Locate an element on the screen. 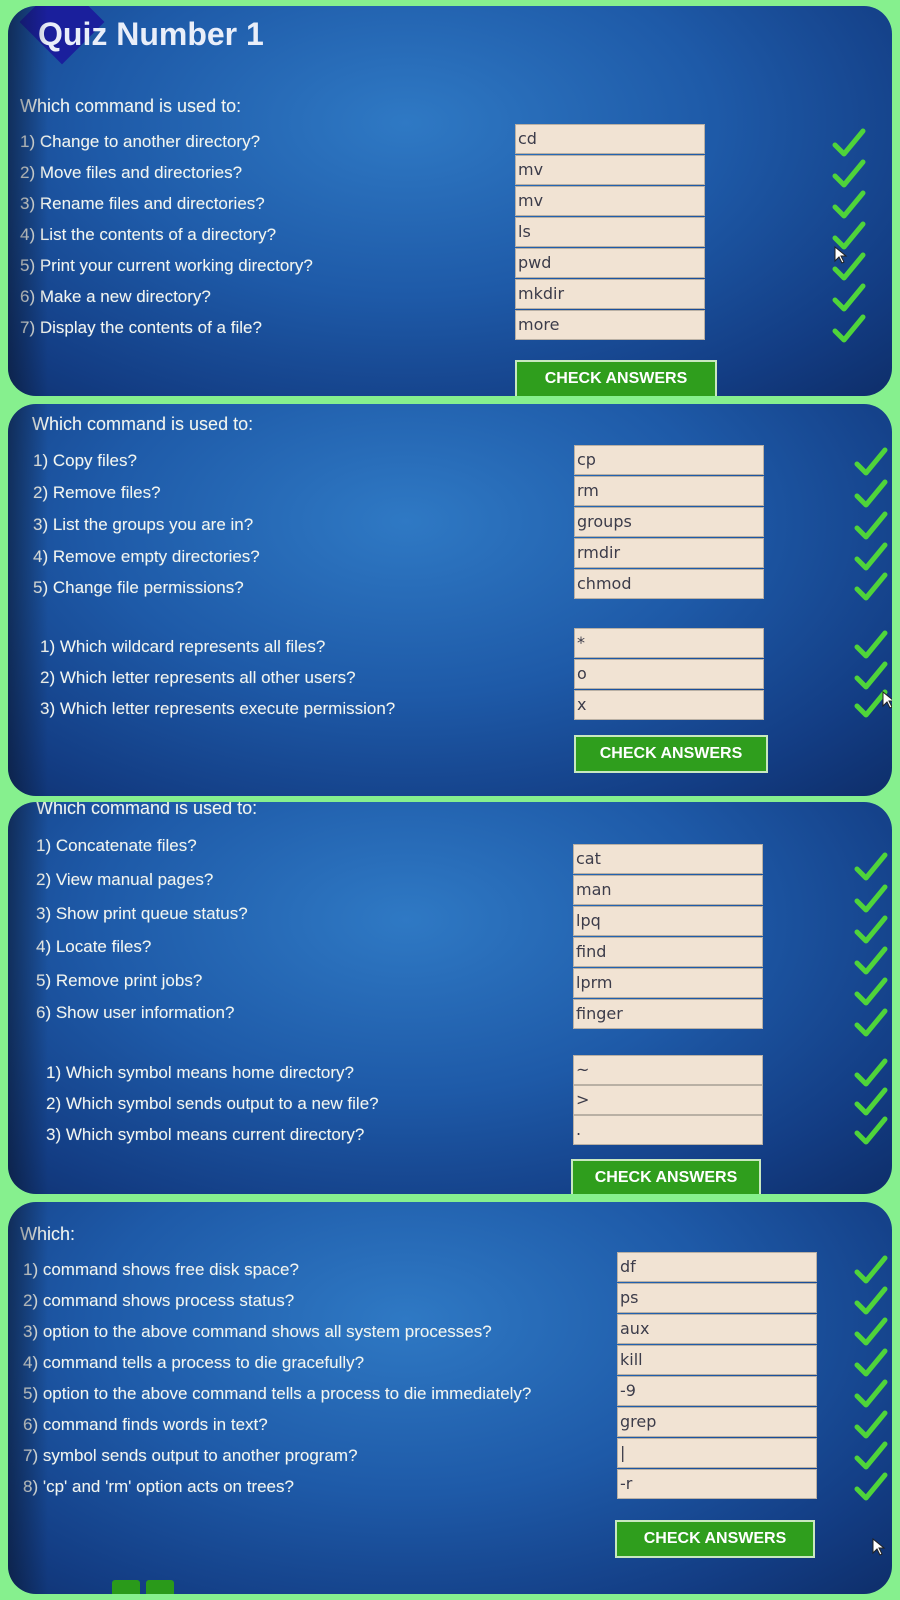  answer-input: grep is located at coordinates (717, 1422).